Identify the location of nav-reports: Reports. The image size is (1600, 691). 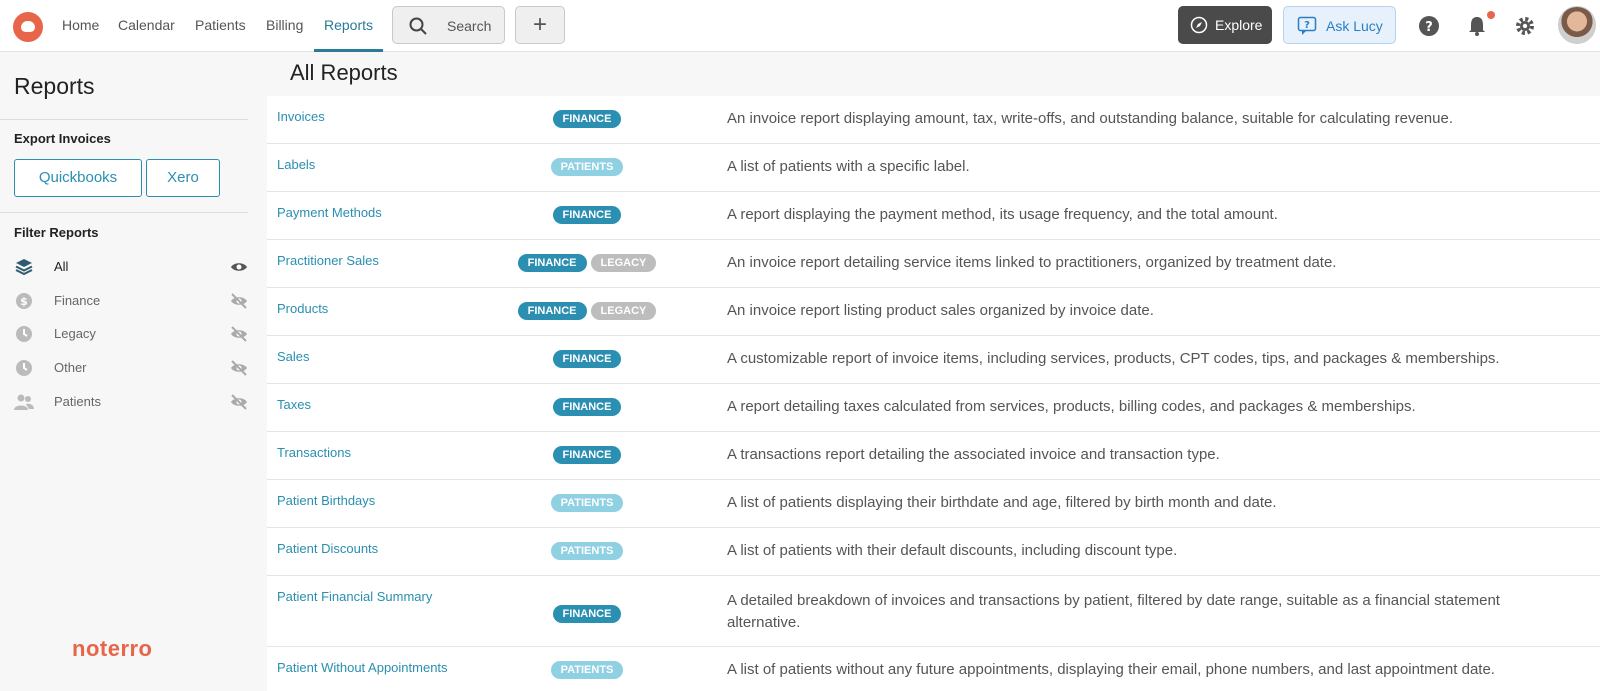
(348, 26).